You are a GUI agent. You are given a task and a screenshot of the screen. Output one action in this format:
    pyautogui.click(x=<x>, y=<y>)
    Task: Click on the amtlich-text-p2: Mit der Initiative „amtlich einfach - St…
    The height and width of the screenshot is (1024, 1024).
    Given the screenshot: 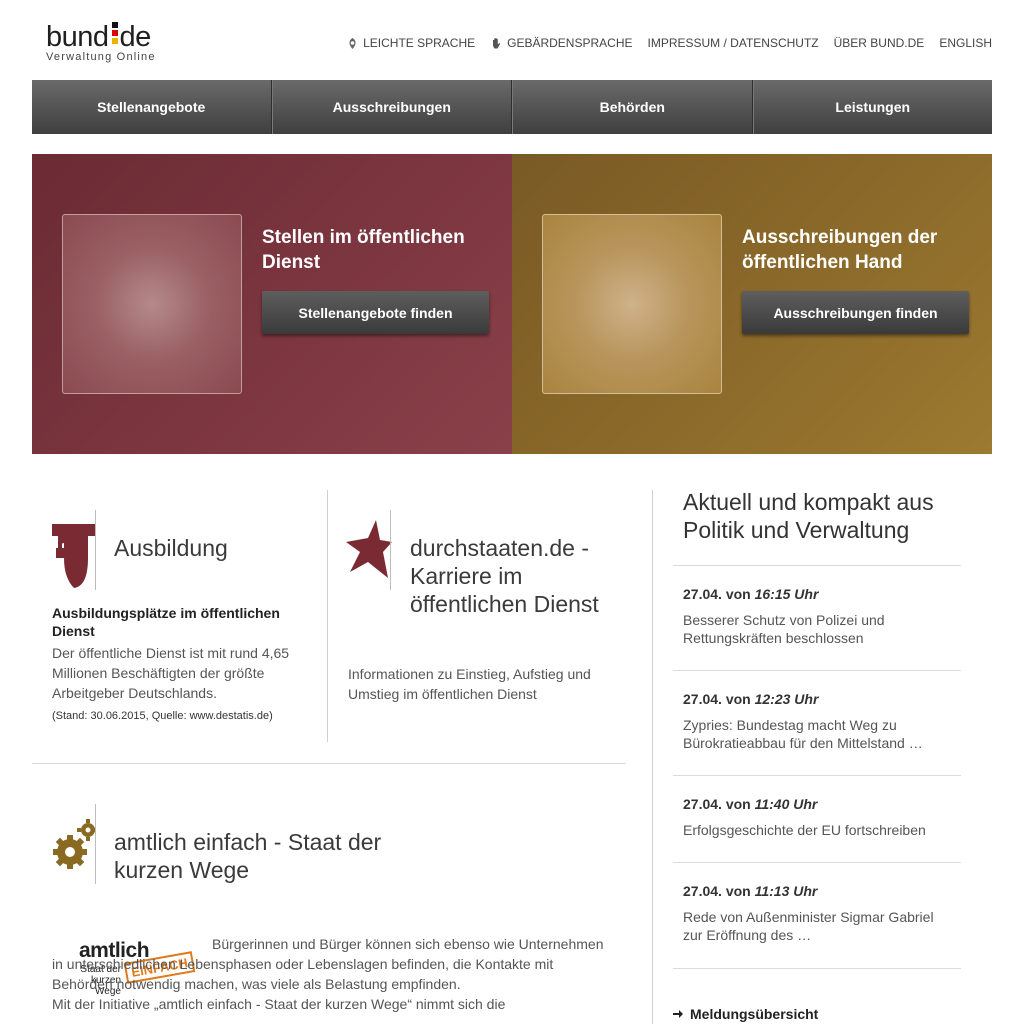 What is the action you would take?
    pyautogui.click(x=279, y=1004)
    